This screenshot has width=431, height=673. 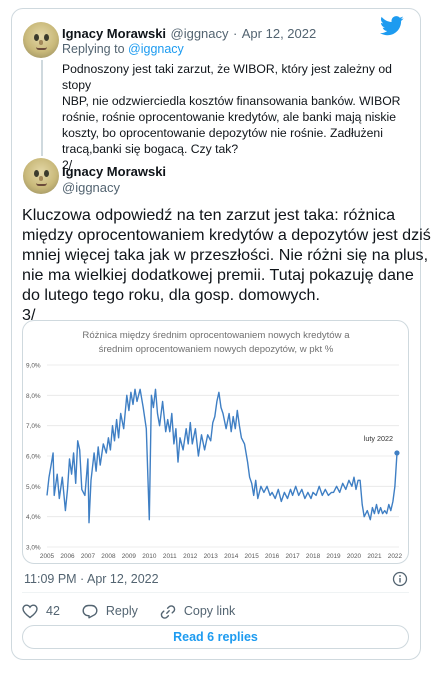 I want to click on twitter-bird-icon, so click(x=392, y=26).